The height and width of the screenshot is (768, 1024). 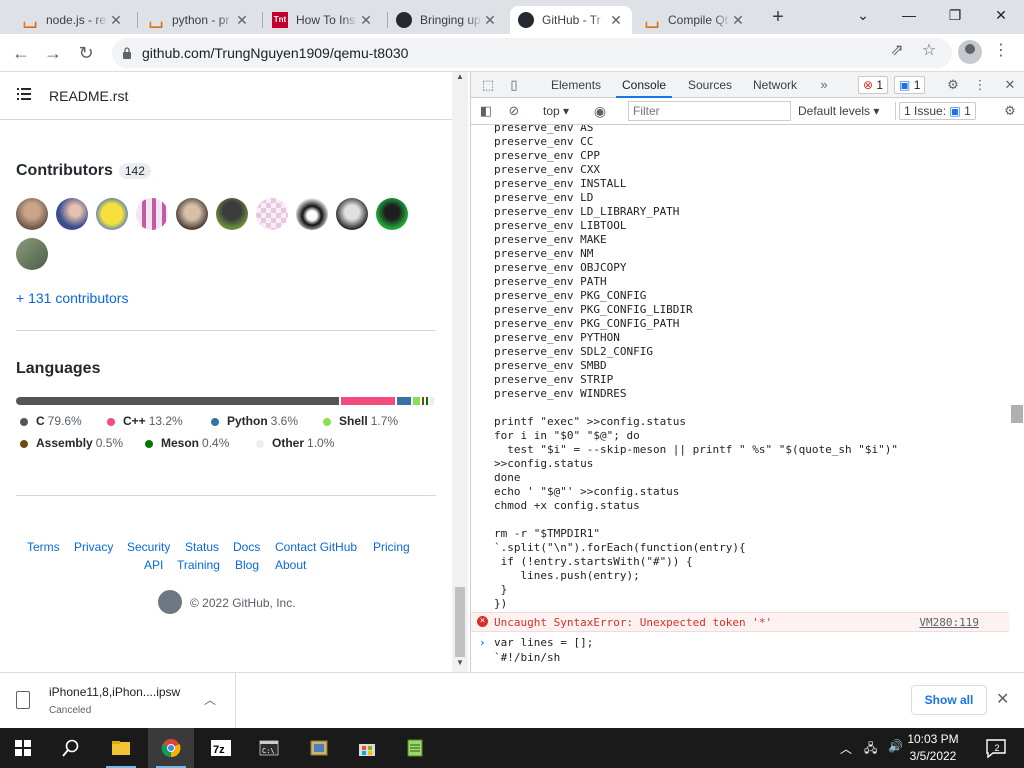 I want to click on app-button, so click(x=319, y=748).